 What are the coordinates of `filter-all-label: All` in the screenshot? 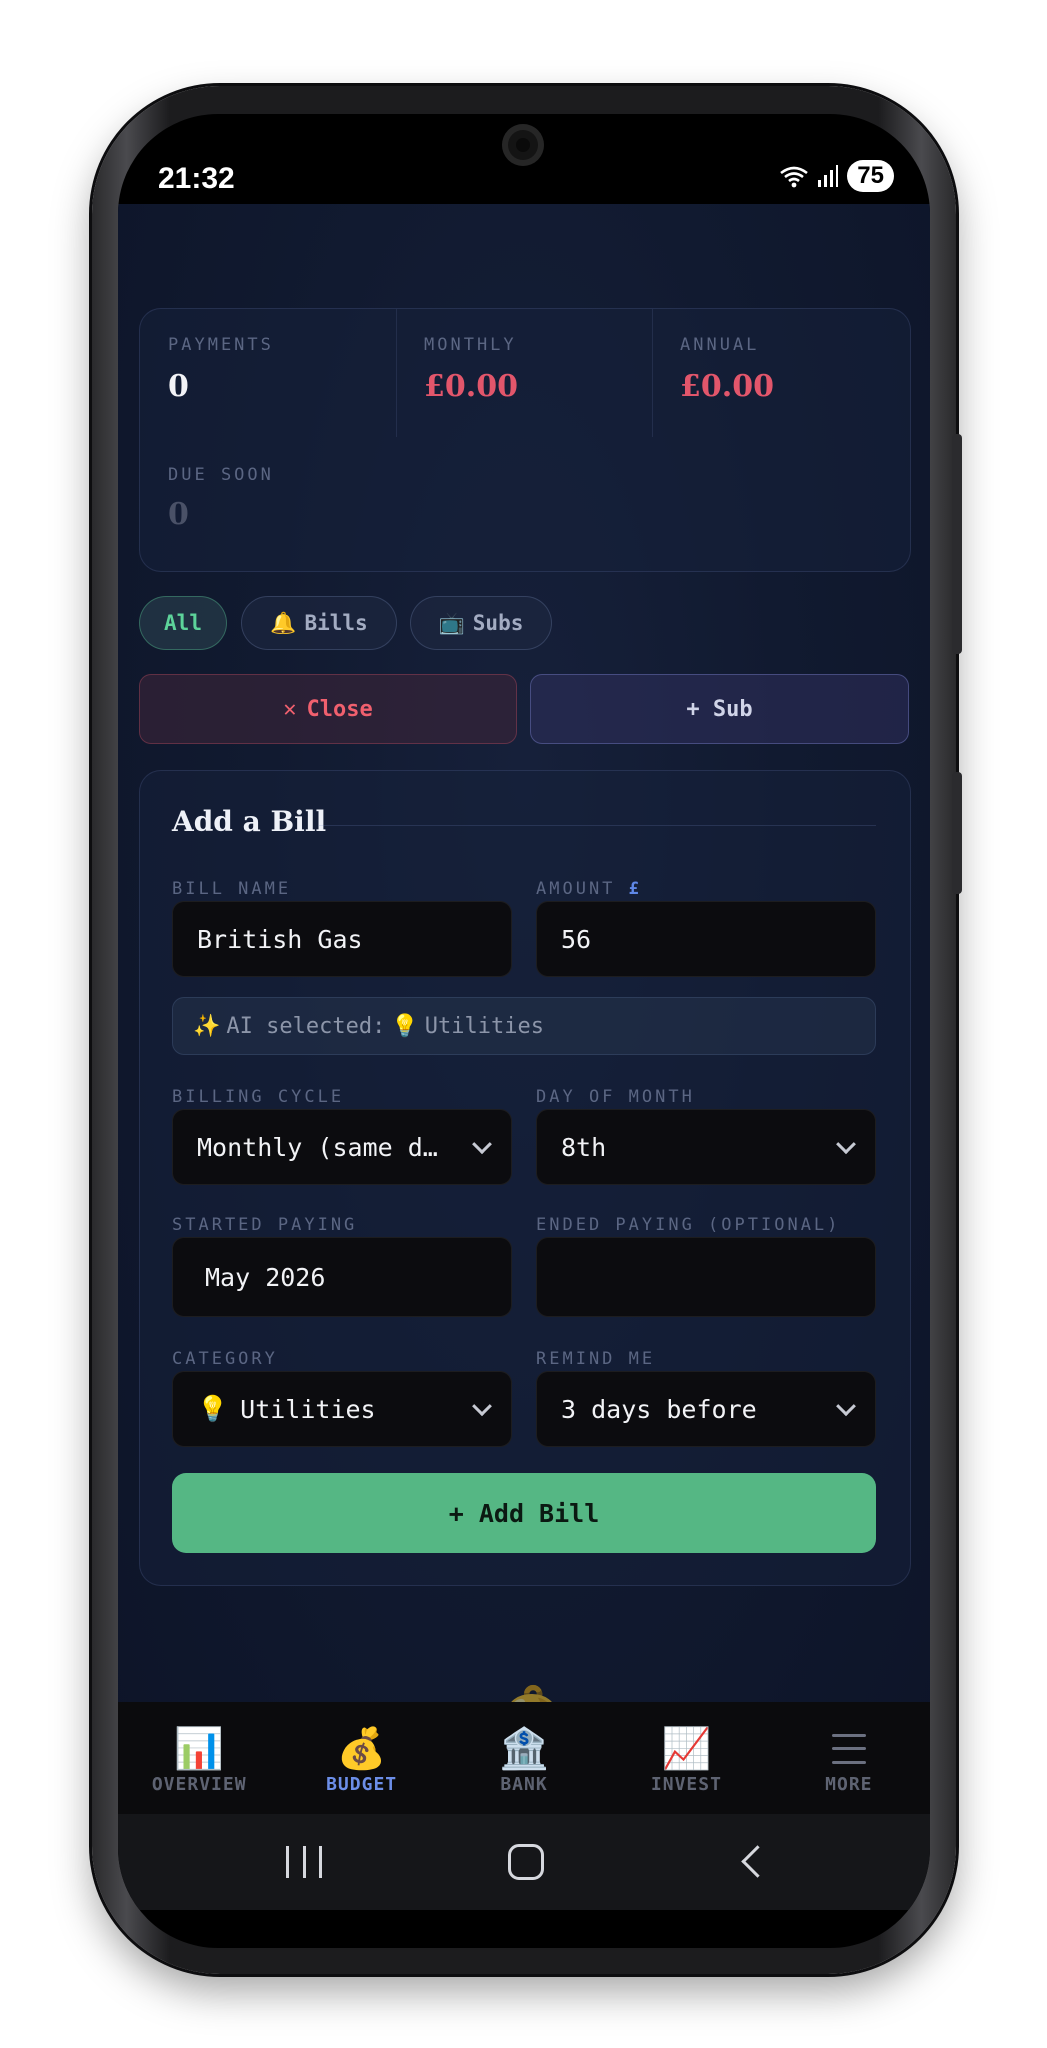 It's located at (183, 623).